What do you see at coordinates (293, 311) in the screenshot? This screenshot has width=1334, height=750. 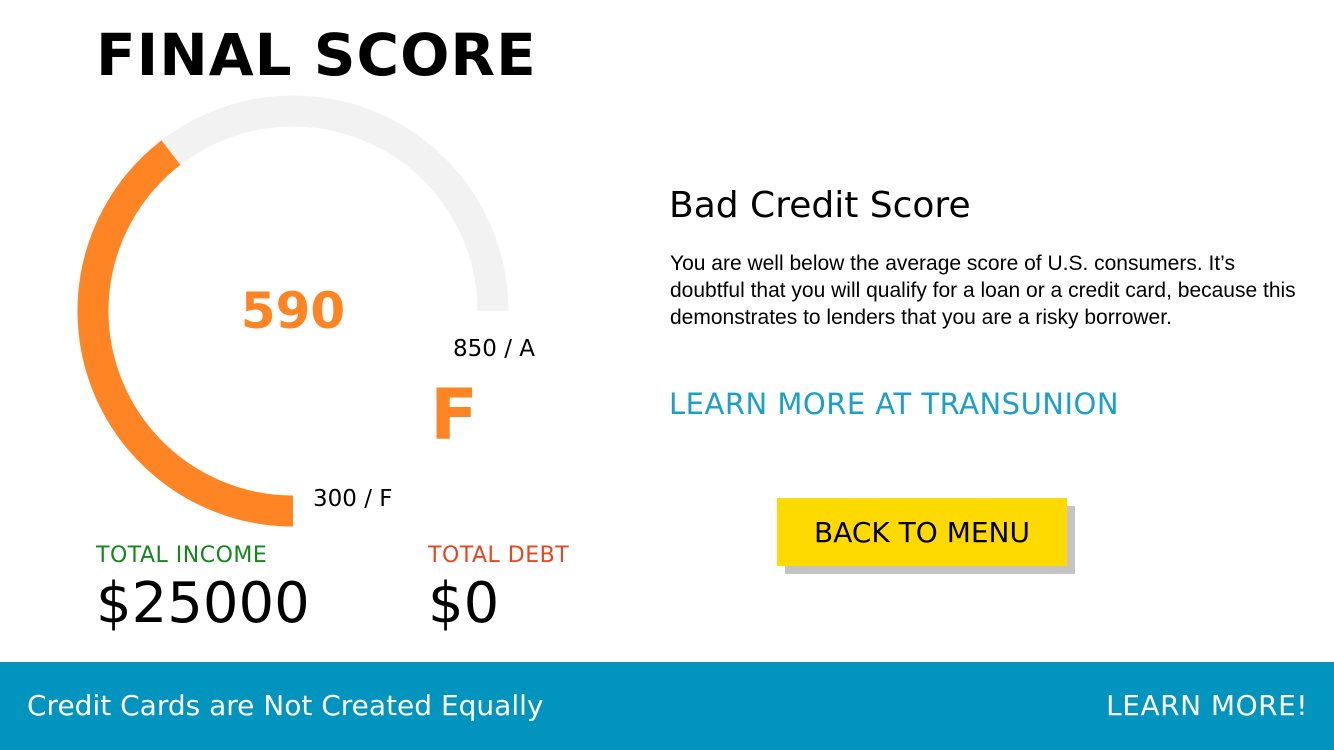 I see `credit-score-value: 590` at bounding box center [293, 311].